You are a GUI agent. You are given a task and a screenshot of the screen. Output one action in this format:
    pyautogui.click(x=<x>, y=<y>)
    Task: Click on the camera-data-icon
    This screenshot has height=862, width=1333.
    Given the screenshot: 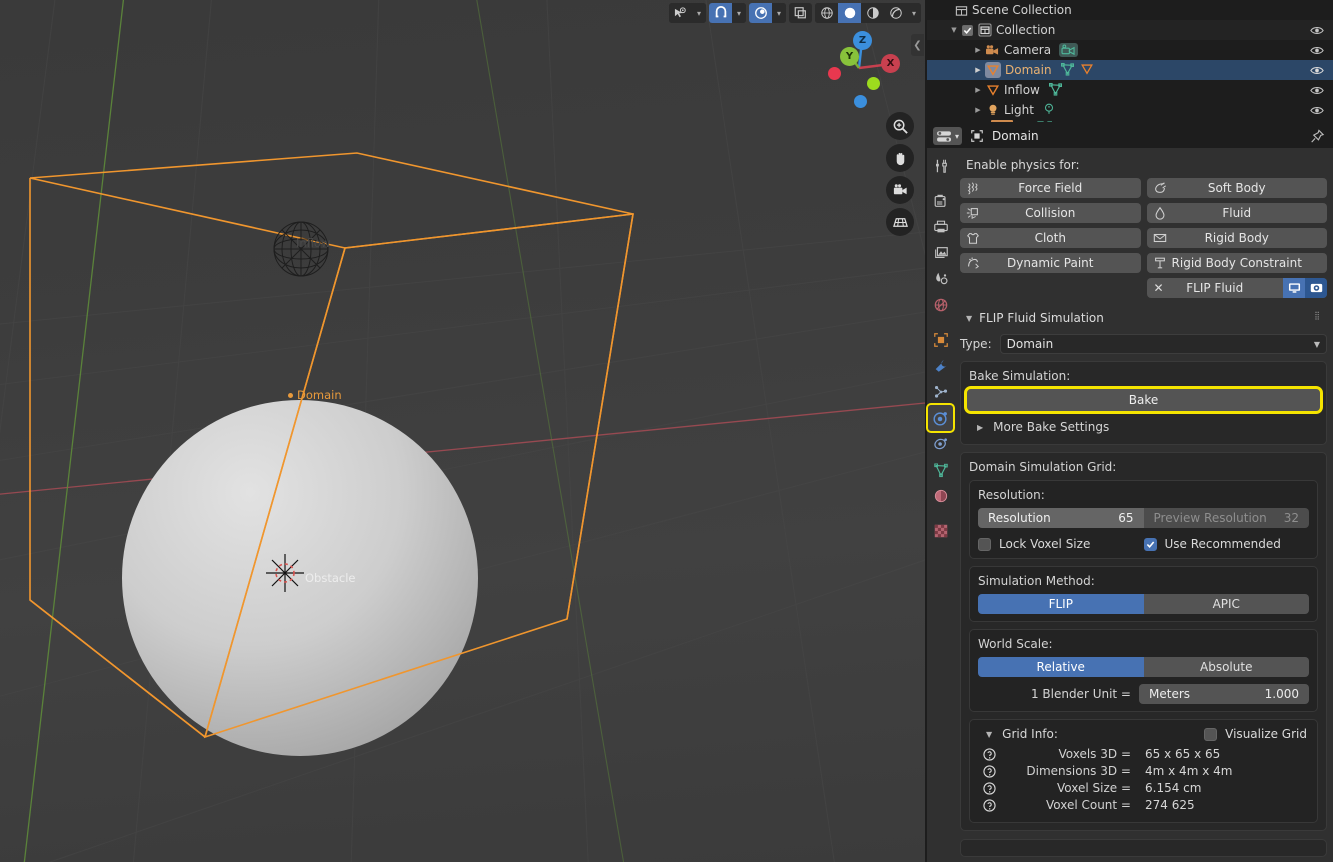 What is the action you would take?
    pyautogui.click(x=1069, y=50)
    